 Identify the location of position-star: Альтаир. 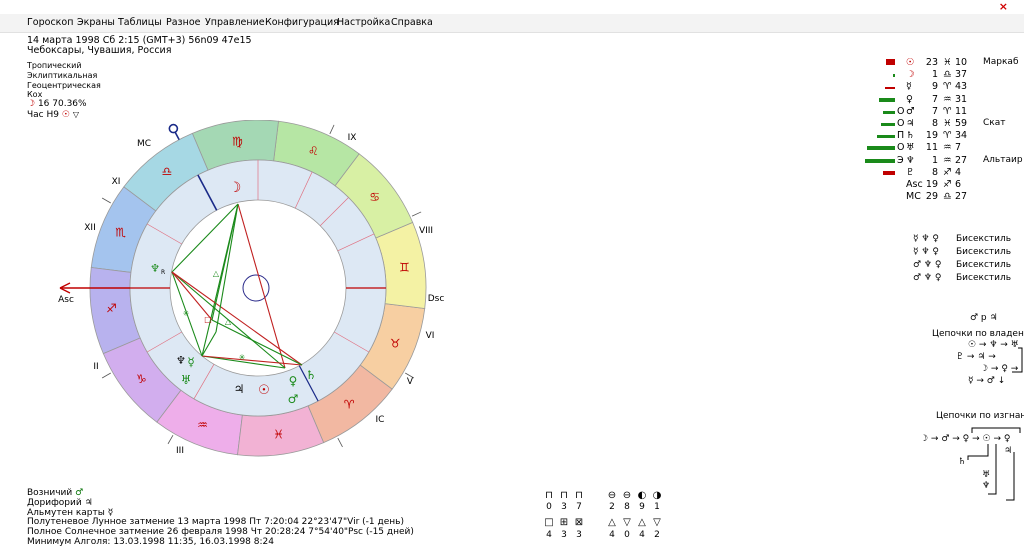
(1003, 159).